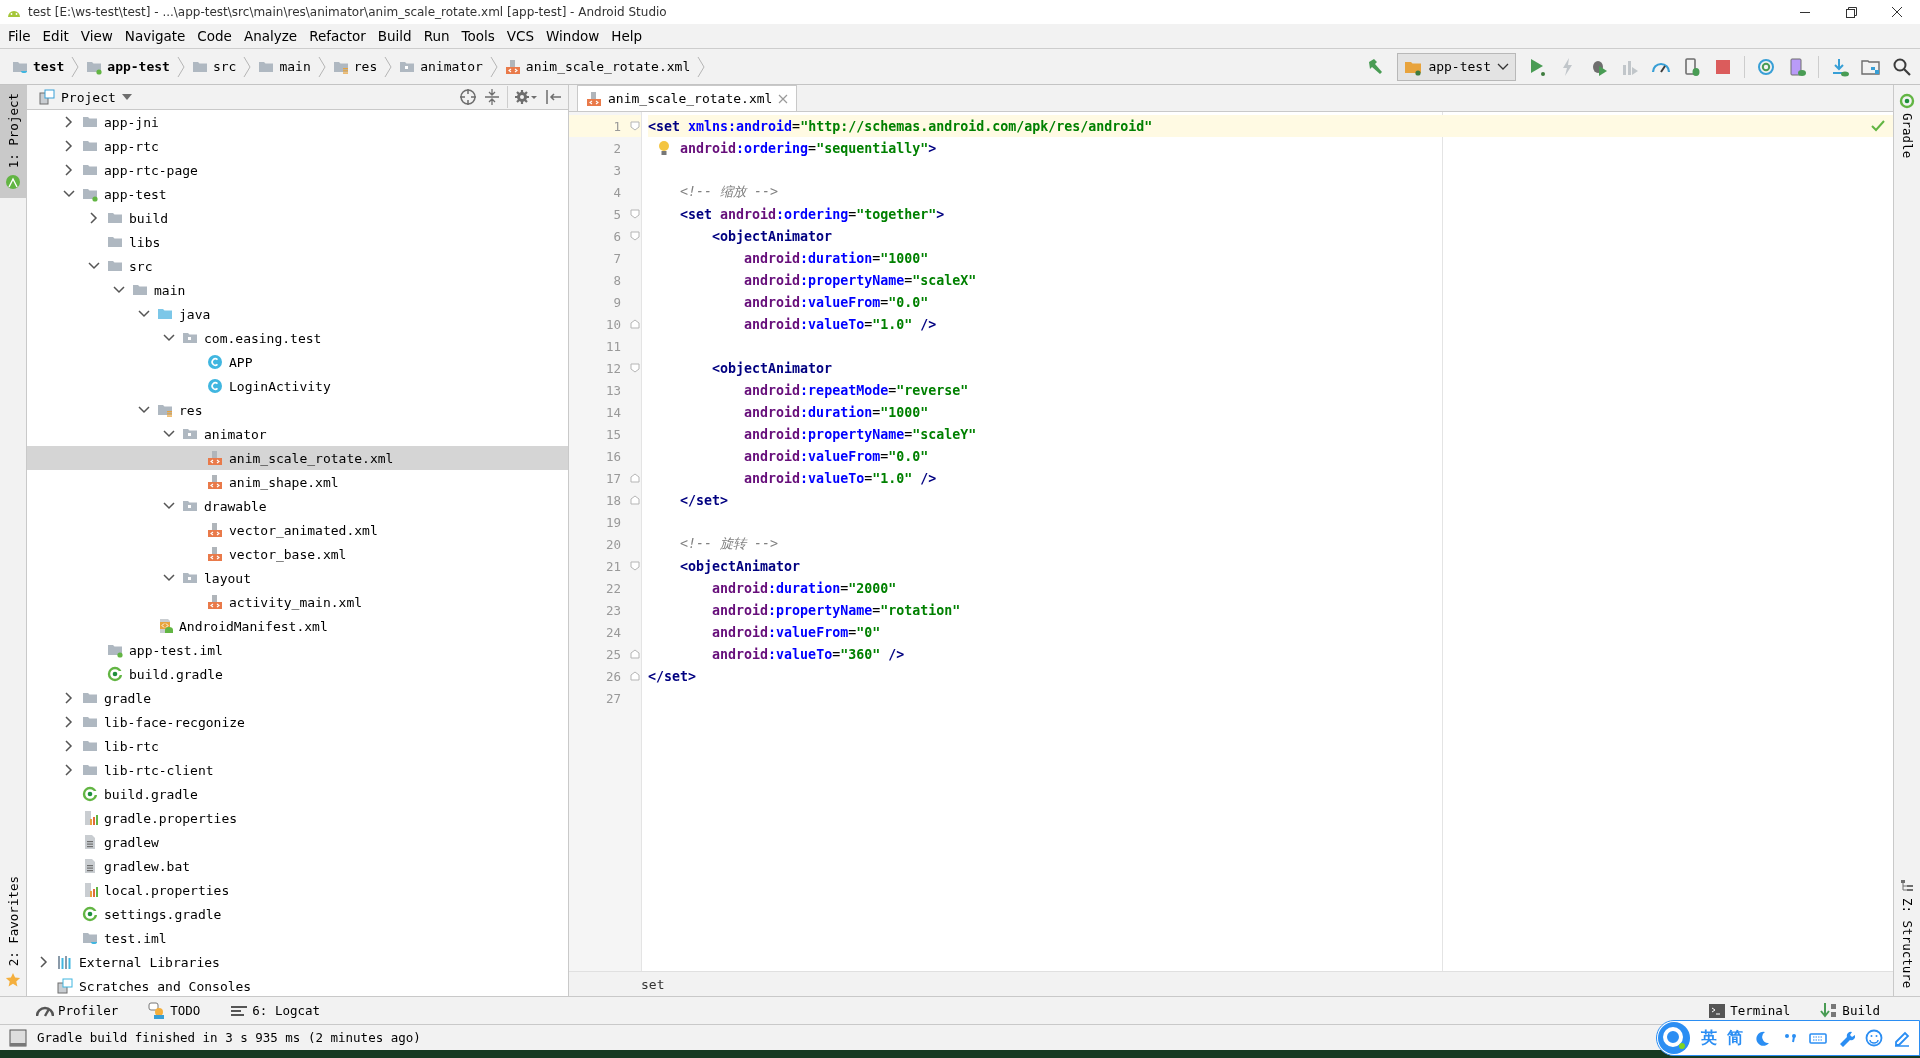 The image size is (1920, 1058). I want to click on menu-item: File, so click(19, 36).